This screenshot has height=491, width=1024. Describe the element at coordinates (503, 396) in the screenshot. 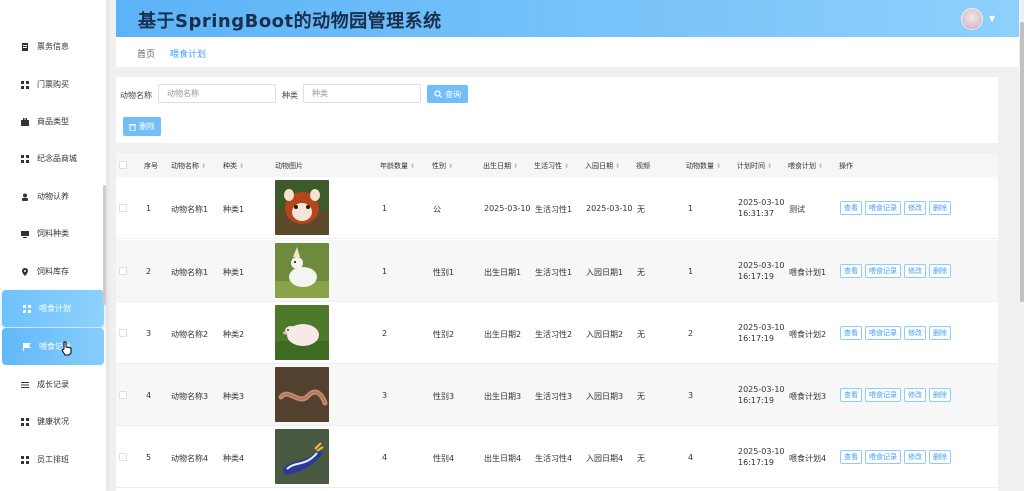

I see `cell-birth: 出生日期3` at that location.